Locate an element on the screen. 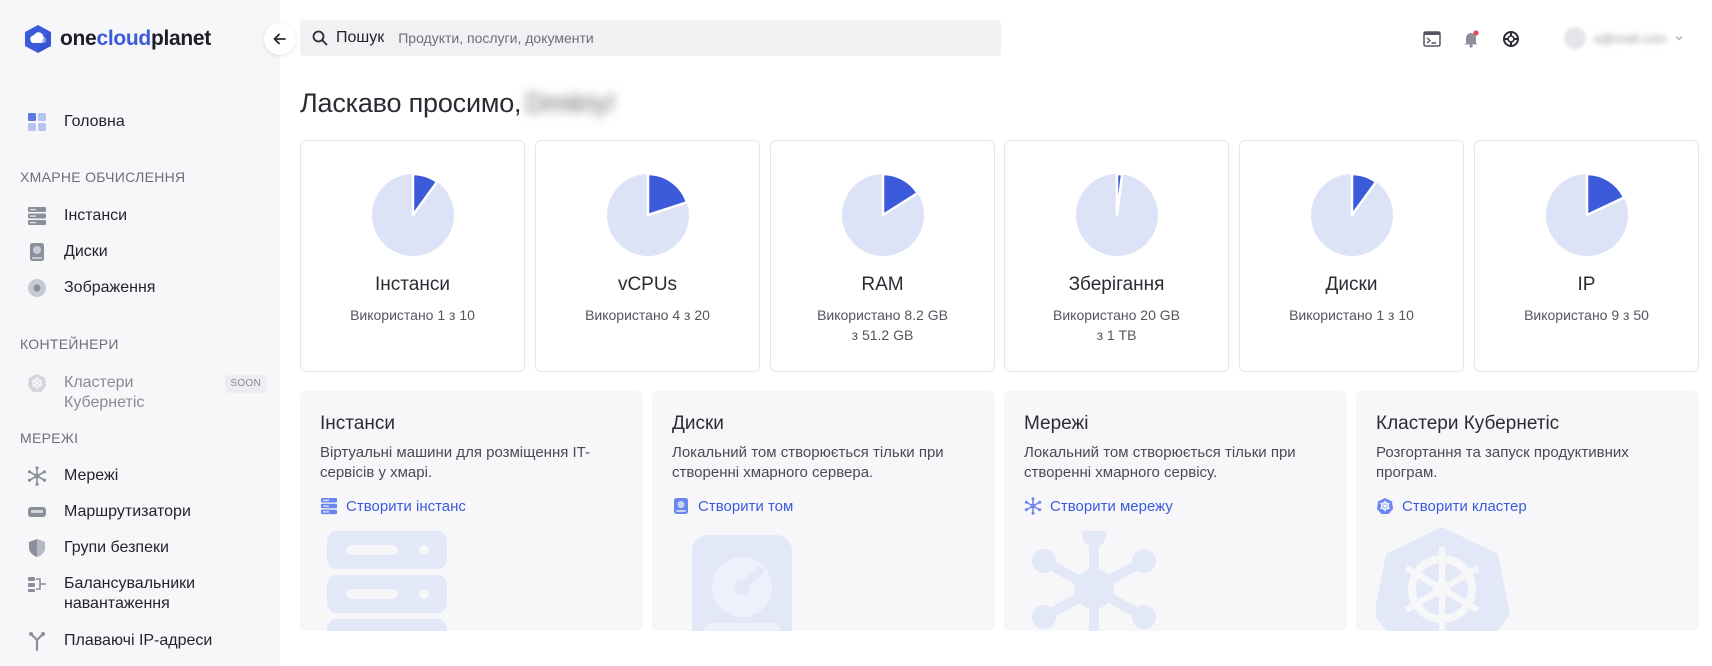 The image size is (1712, 666). avatar is located at coordinates (1575, 38).